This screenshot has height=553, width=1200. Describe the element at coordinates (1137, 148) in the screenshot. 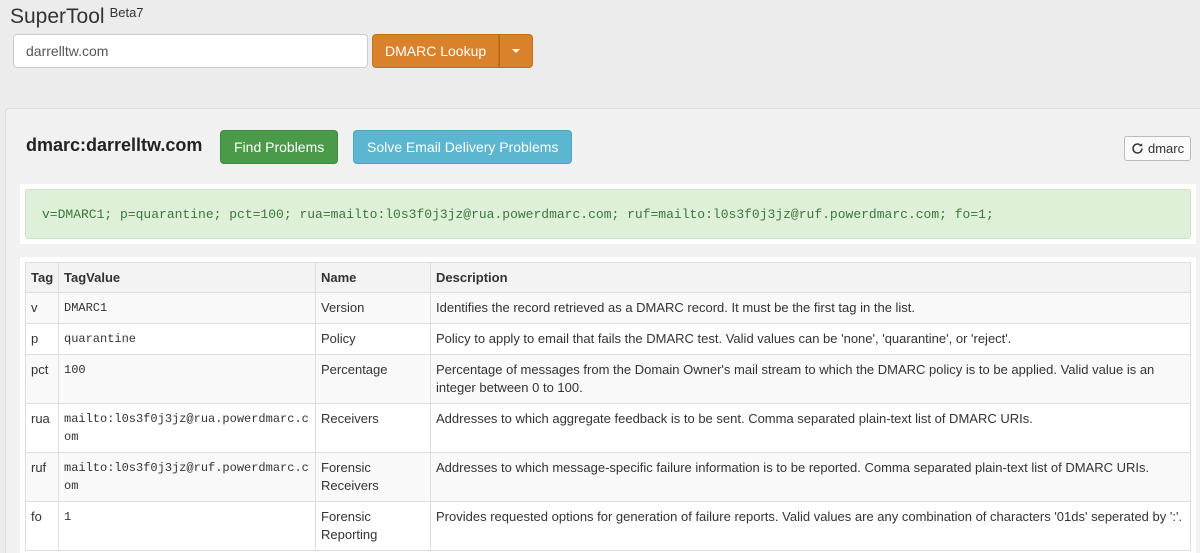

I see `refresh-icon` at that location.